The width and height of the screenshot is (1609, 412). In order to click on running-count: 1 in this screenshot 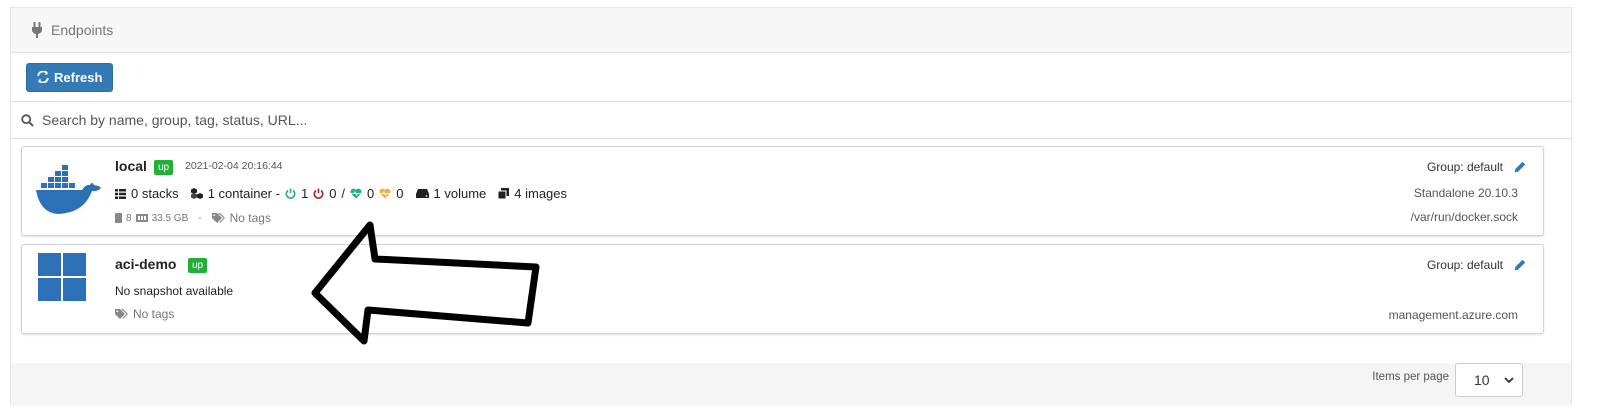, I will do `click(304, 193)`.